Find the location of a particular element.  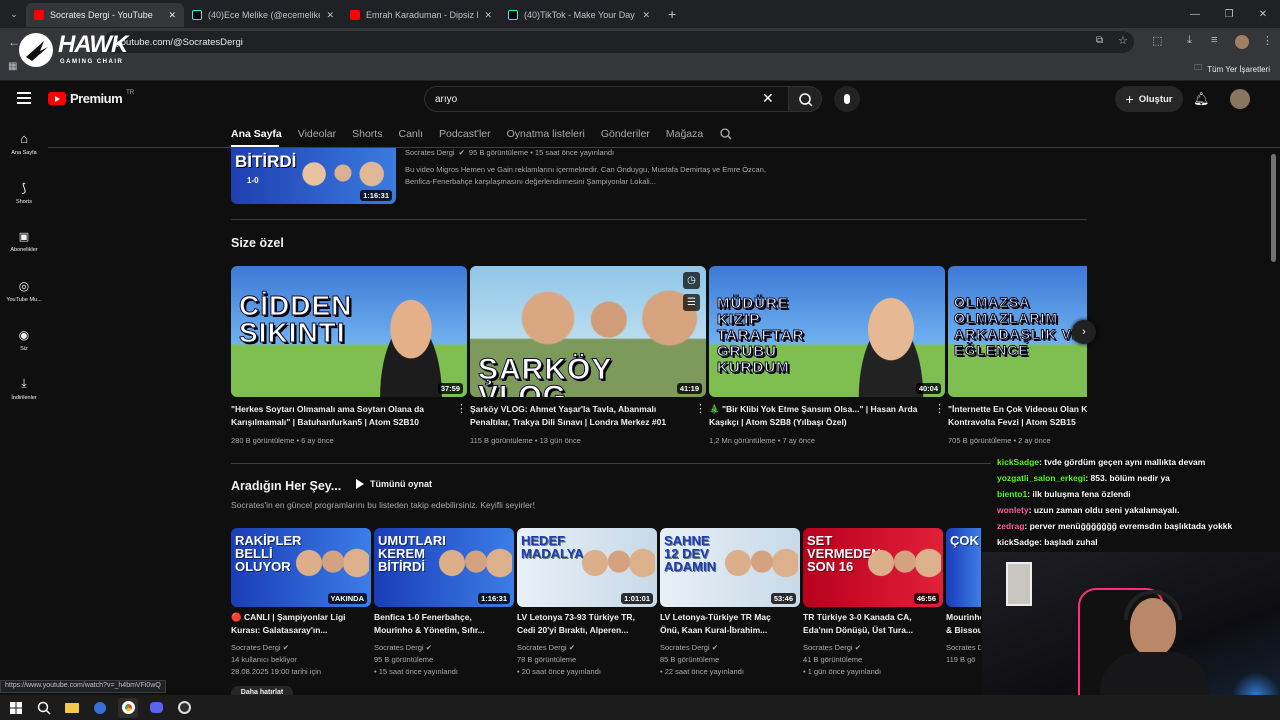

video-thumbnail: OLMAZSA OLMAZLARIM ARKADAŞLIK VE EĞLENCE is located at coordinates (1017, 331).